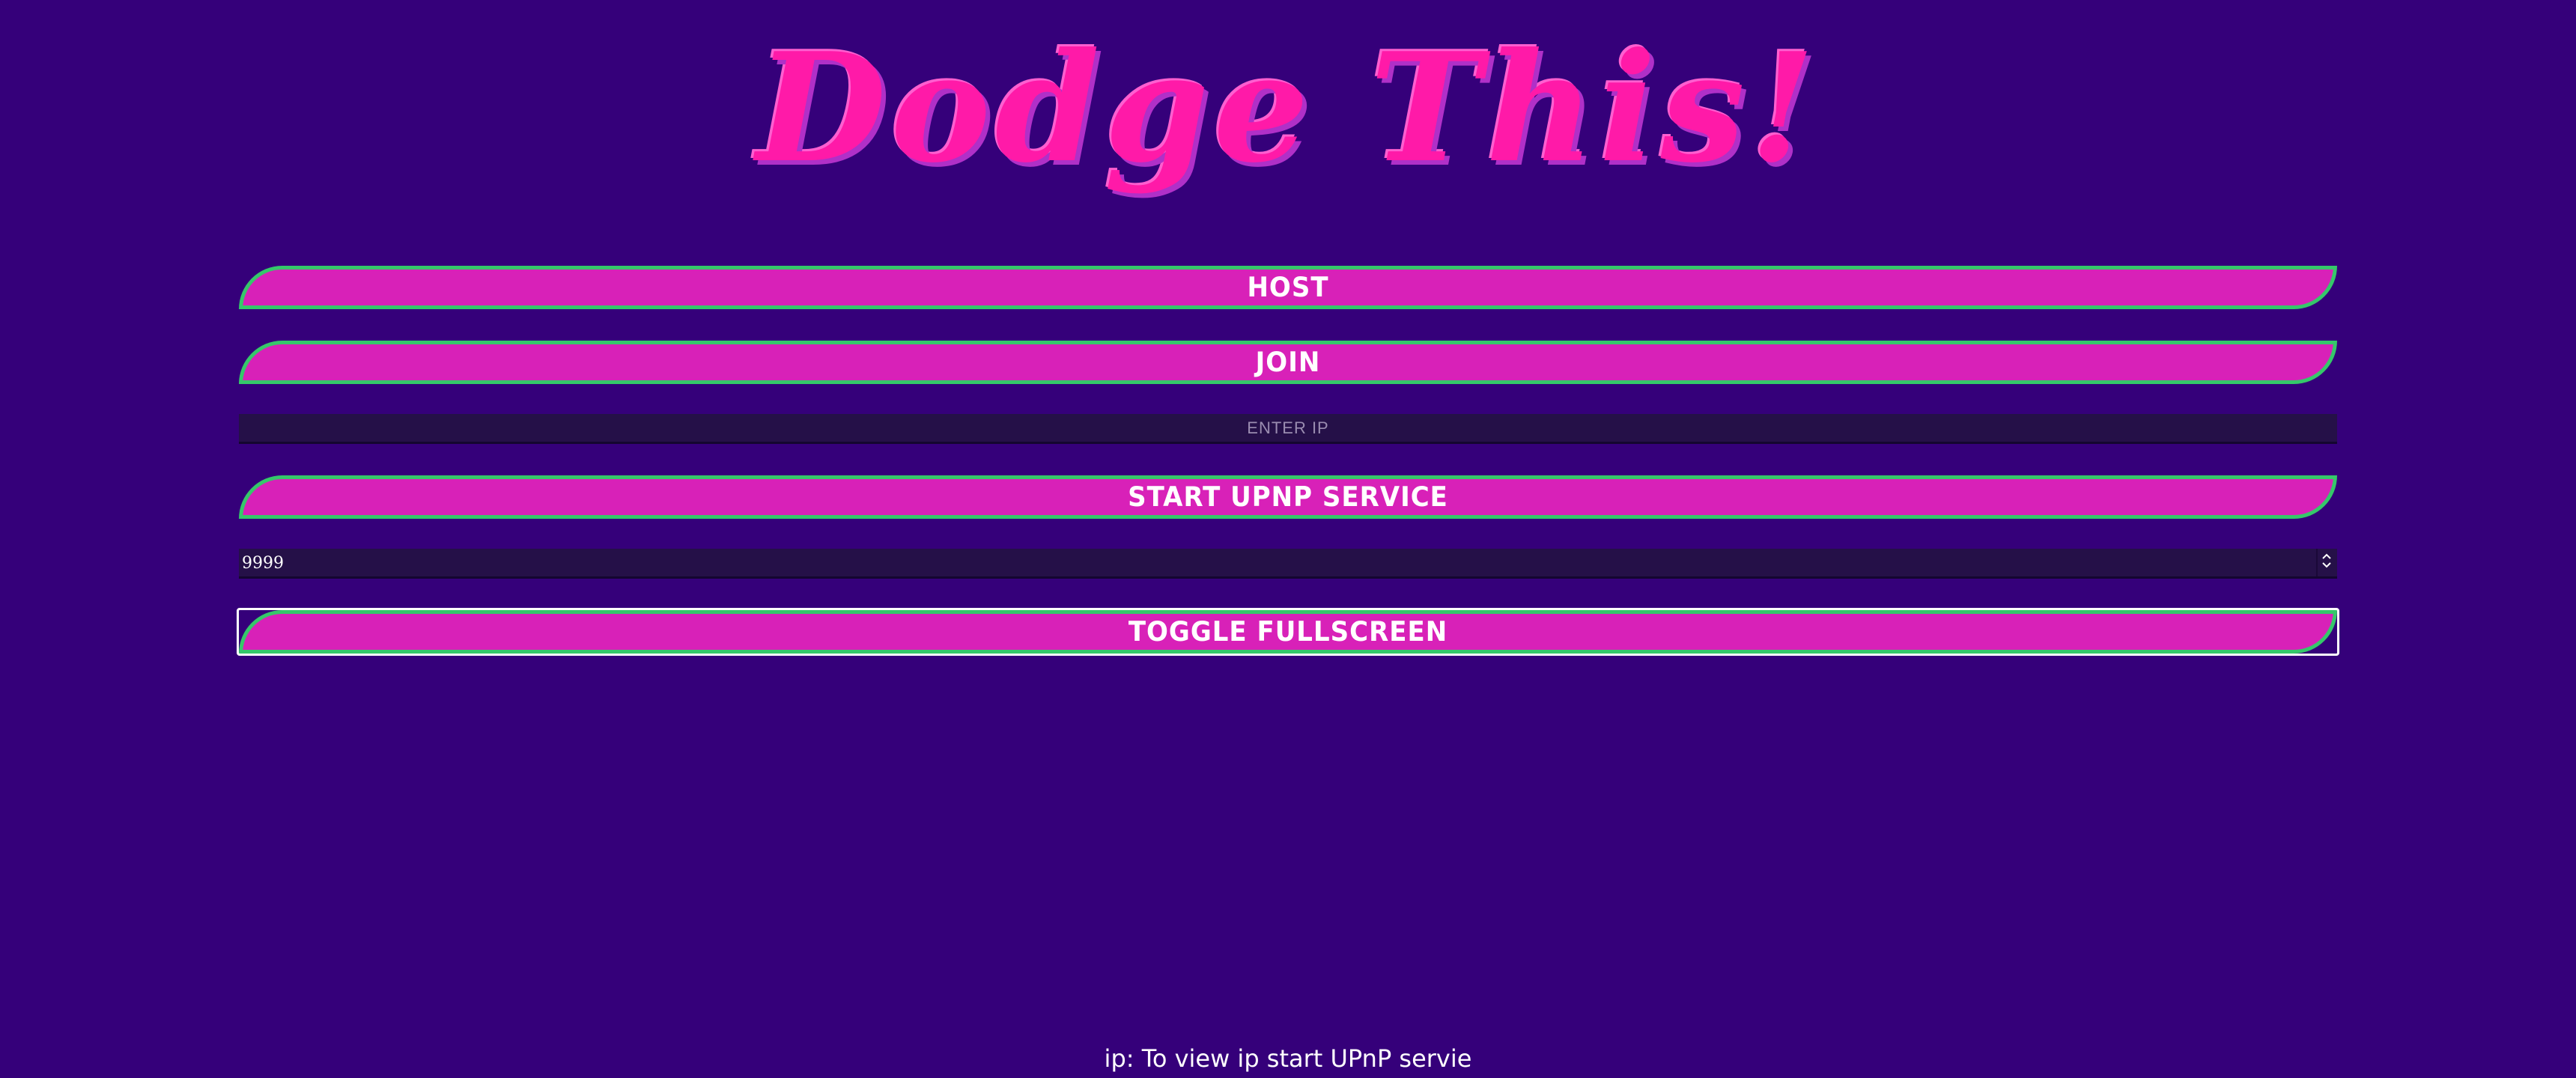 Image resolution: width=2576 pixels, height=1078 pixels. I want to click on host-button-label: HOST, so click(1288, 287).